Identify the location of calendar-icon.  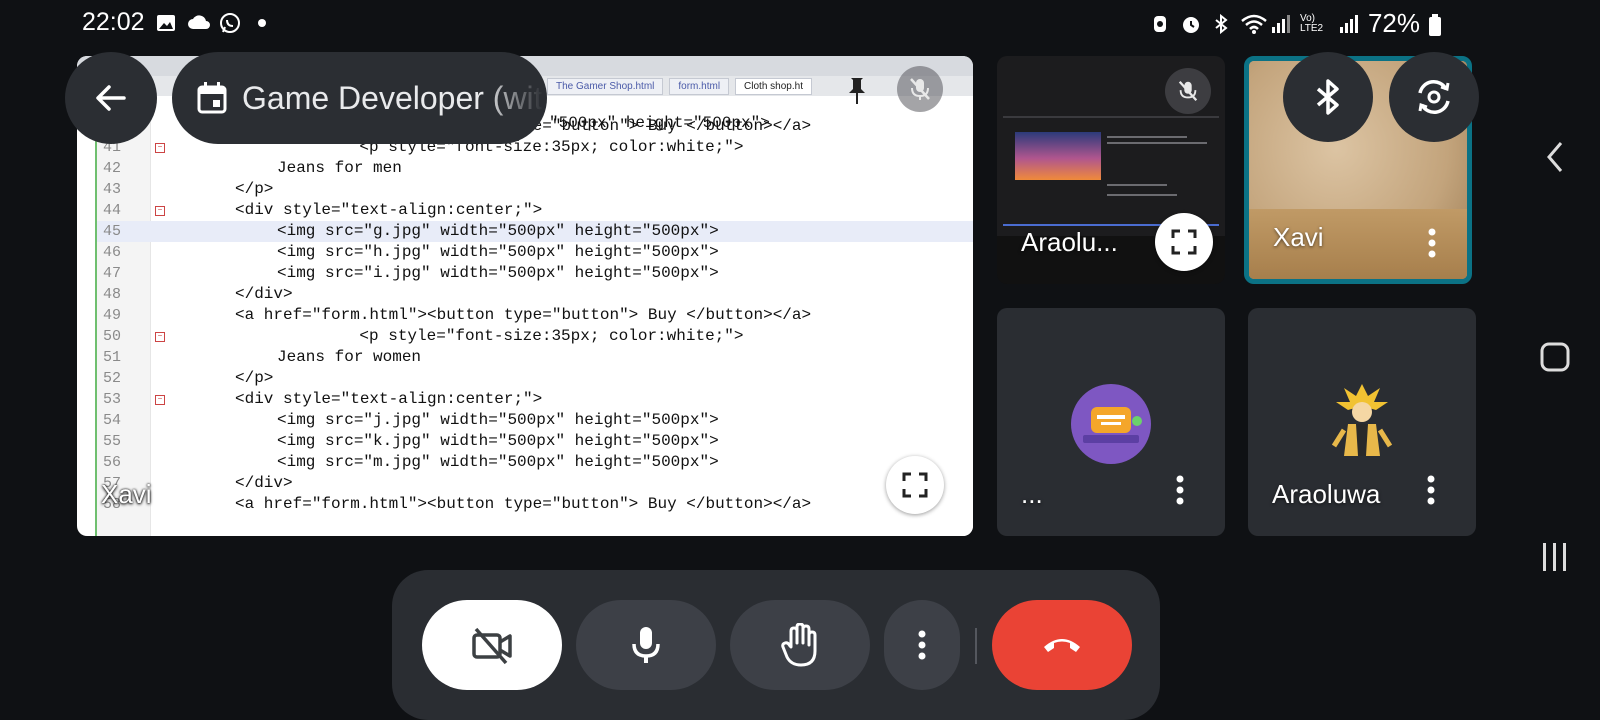
(212, 98).